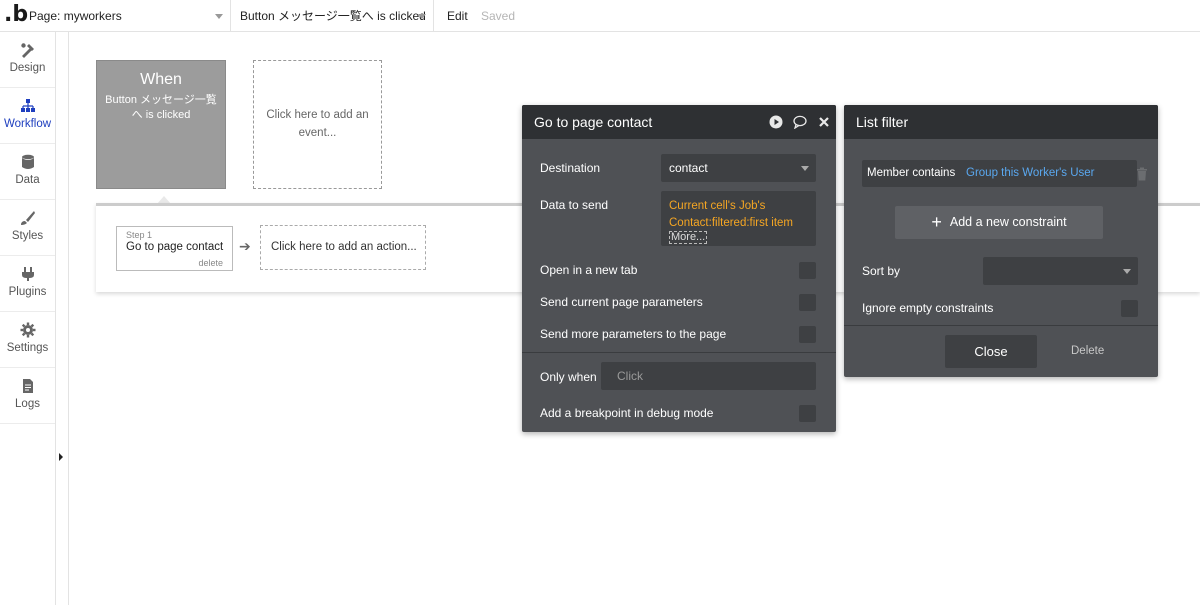 The height and width of the screenshot is (605, 1200). What do you see at coordinates (928, 308) in the screenshot?
I see `ignore-empty-label: Ignore empty constraints` at bounding box center [928, 308].